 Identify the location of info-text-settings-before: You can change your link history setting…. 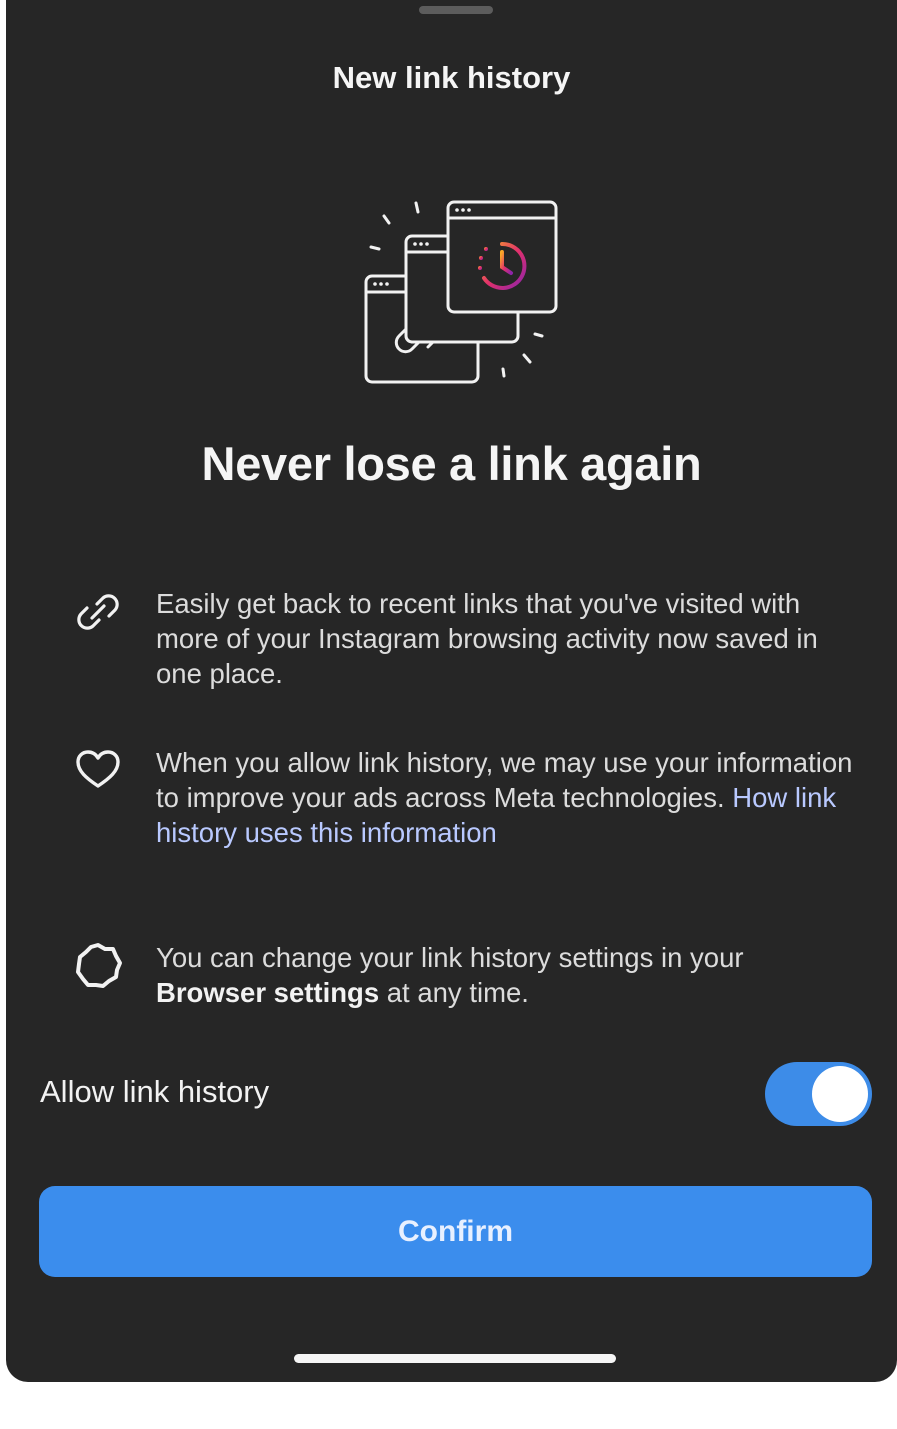
(450, 957).